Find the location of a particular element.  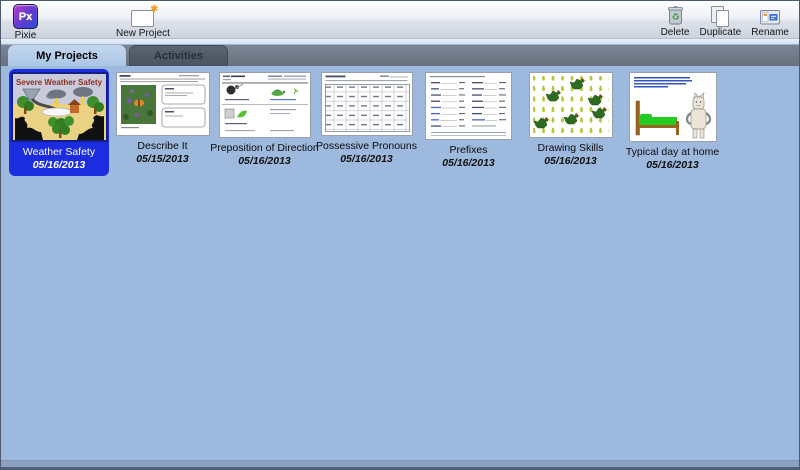

delete-button: ♻ Delete is located at coordinates (675, 19).